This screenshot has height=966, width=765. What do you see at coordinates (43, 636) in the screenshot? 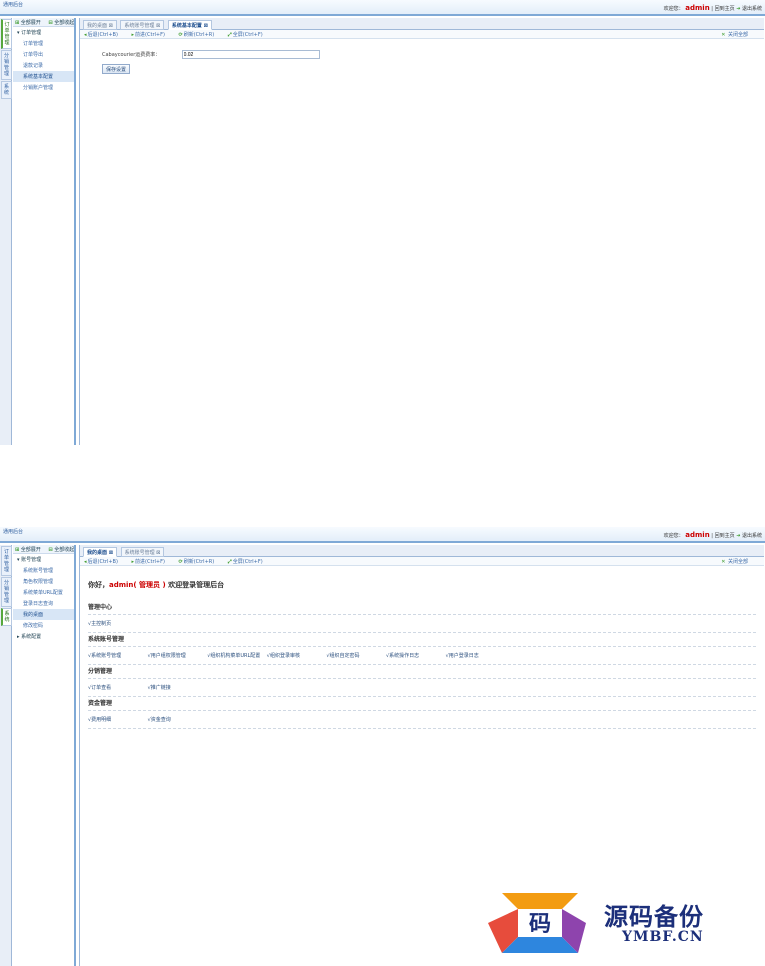
I see `tree-group-system-config: ▸ 系统配置` at bounding box center [43, 636].